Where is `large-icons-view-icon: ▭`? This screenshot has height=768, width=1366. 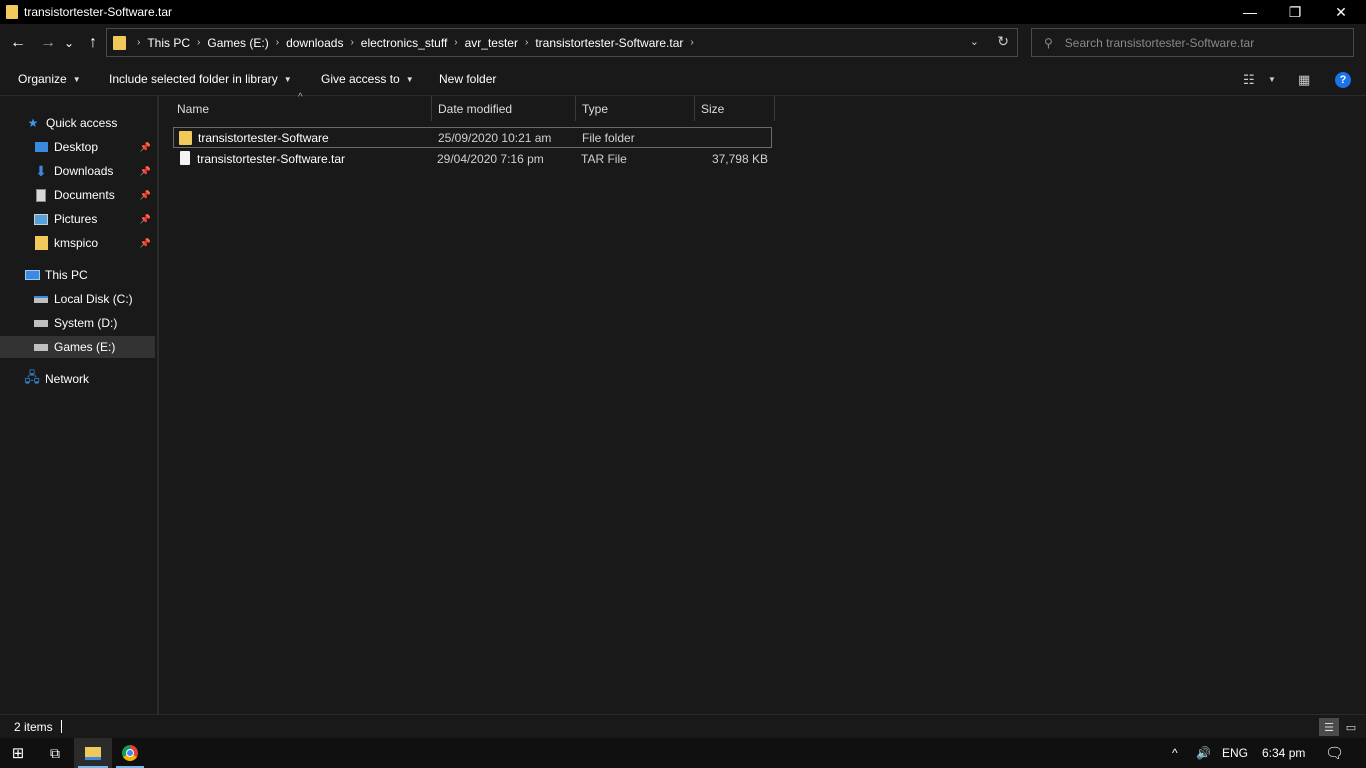 large-icons-view-icon: ▭ is located at coordinates (1351, 727).